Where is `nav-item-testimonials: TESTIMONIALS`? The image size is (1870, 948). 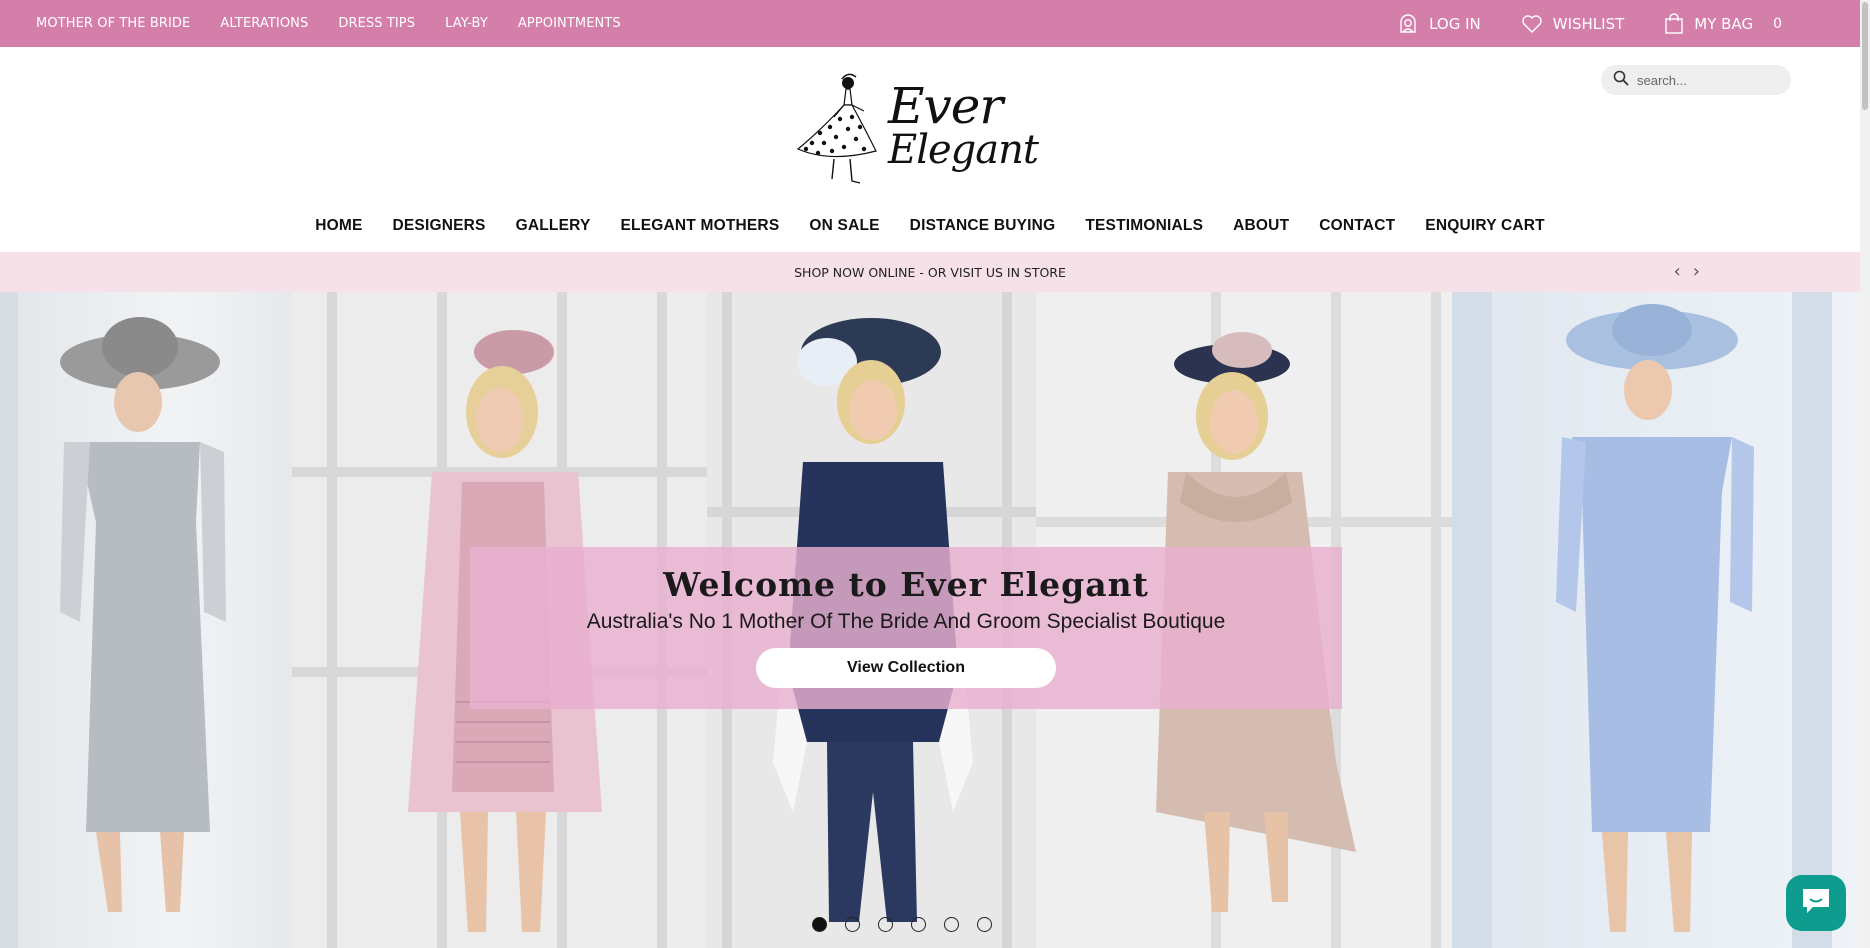
nav-item-testimonials: TESTIMONIALS is located at coordinates (1144, 226).